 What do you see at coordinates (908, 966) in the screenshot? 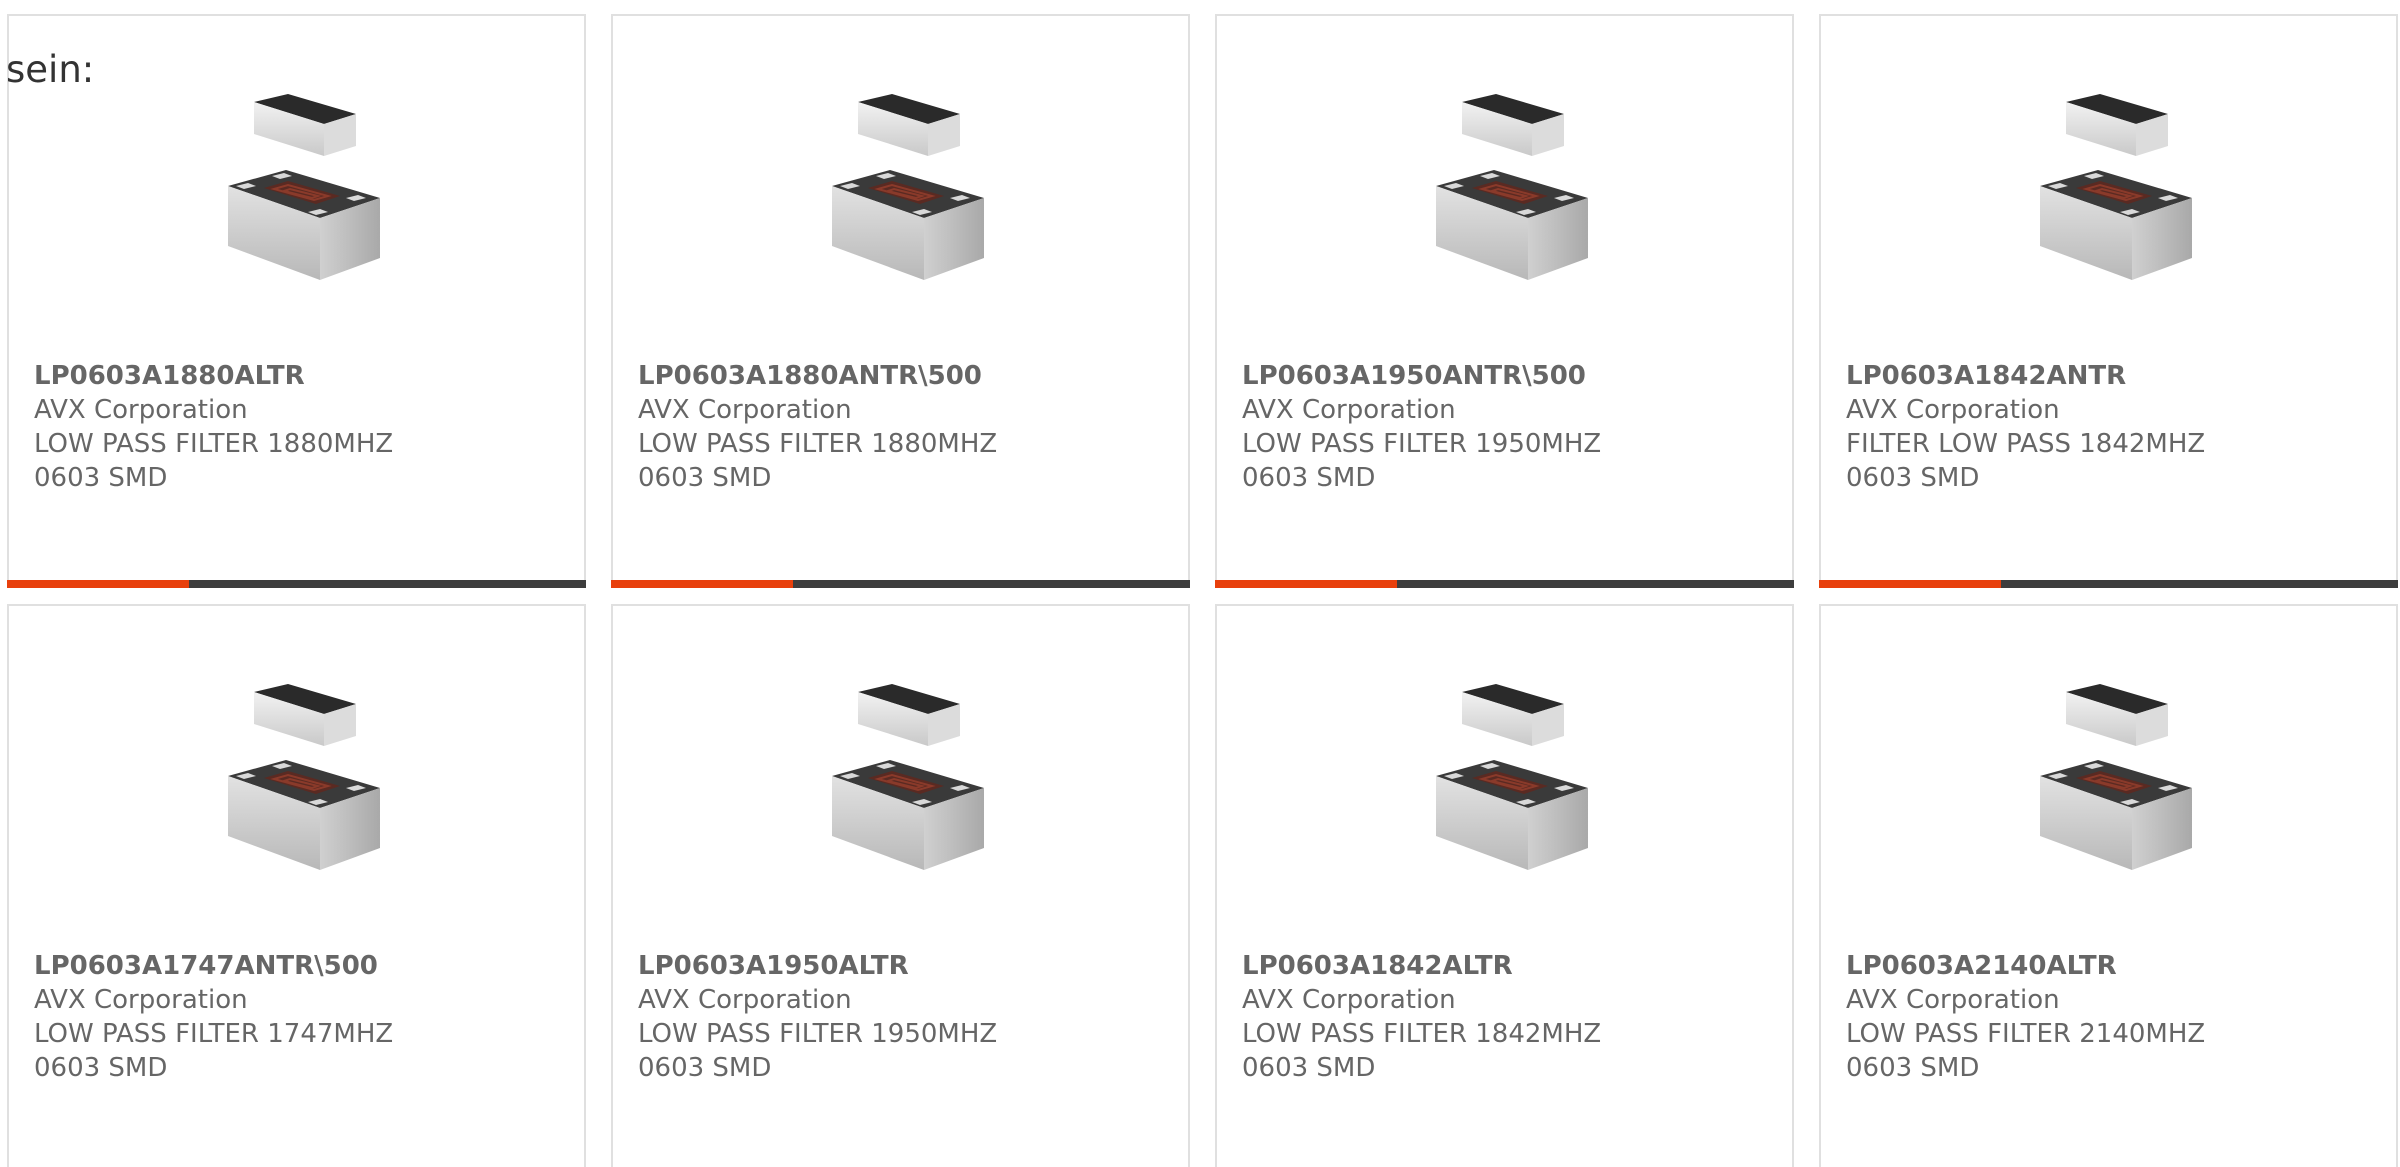
I see `part-number-link: LP0603A1950ALTR` at bounding box center [908, 966].